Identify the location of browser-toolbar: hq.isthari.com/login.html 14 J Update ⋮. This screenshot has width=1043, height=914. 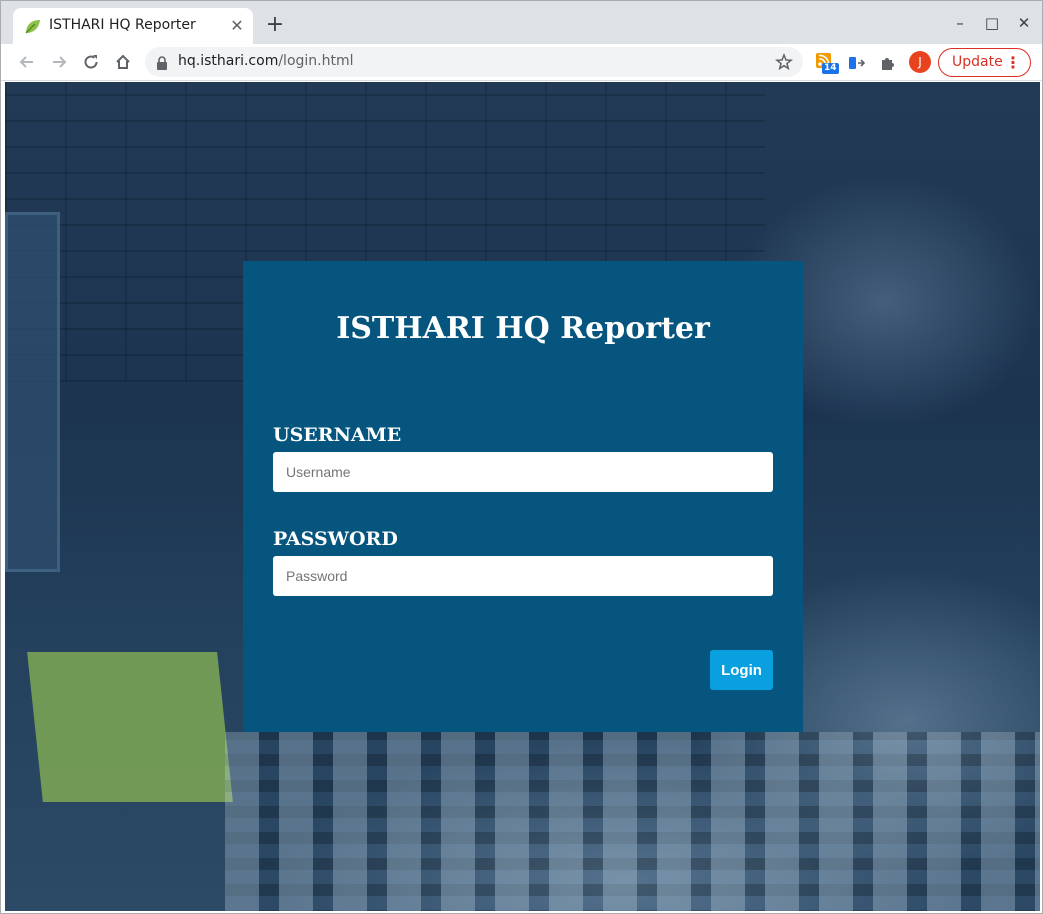
(521, 62).